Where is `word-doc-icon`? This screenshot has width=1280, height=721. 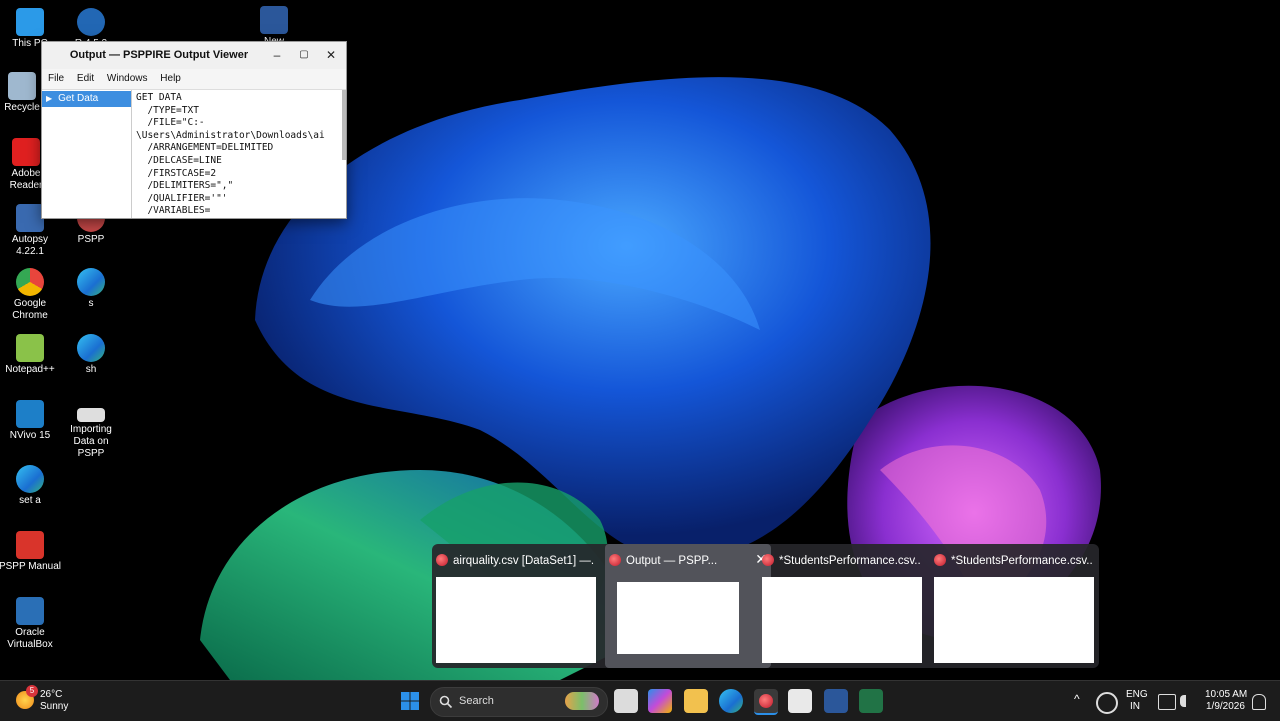 word-doc-icon is located at coordinates (274, 20).